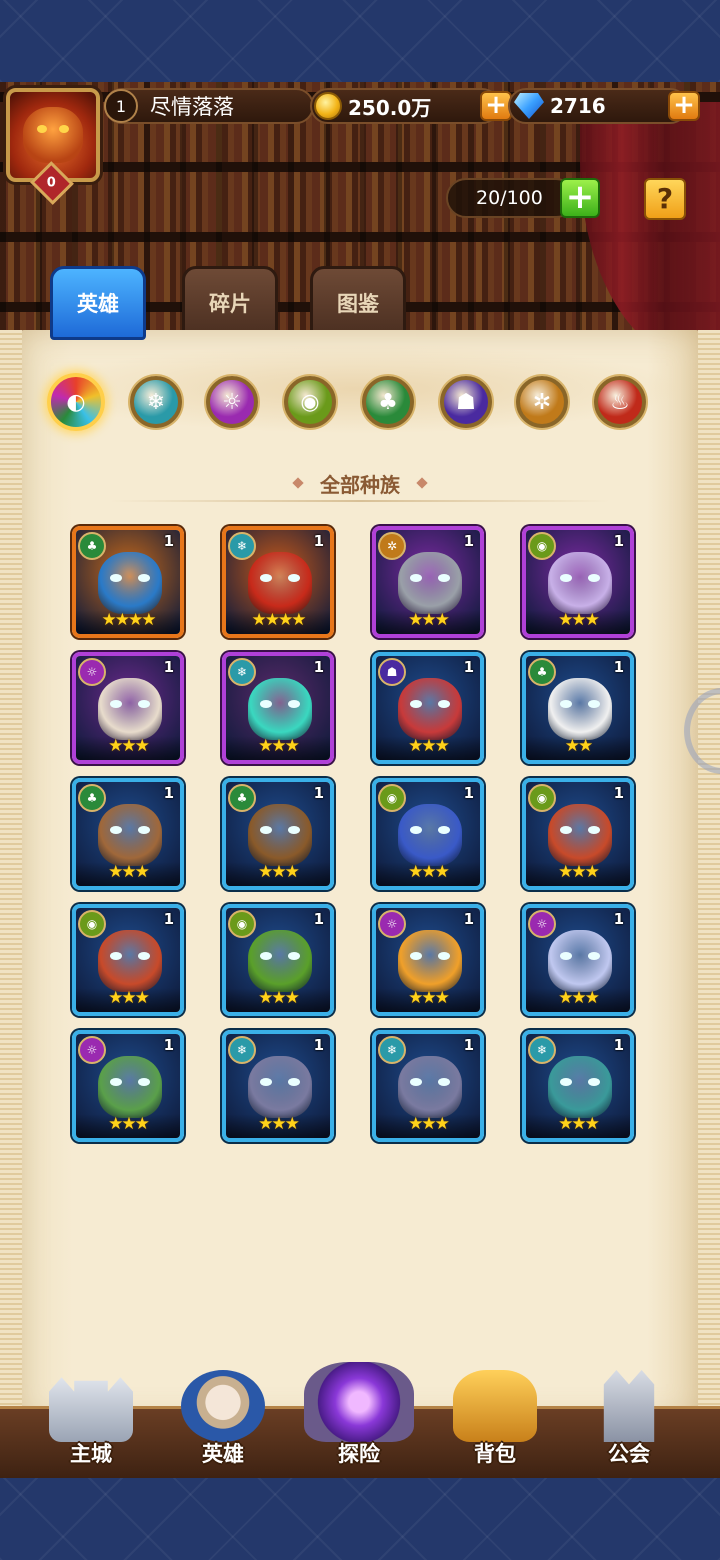 The height and width of the screenshot is (1560, 720). What do you see at coordinates (223, 1420) in the screenshot?
I see `nav-heroes: 英雄` at bounding box center [223, 1420].